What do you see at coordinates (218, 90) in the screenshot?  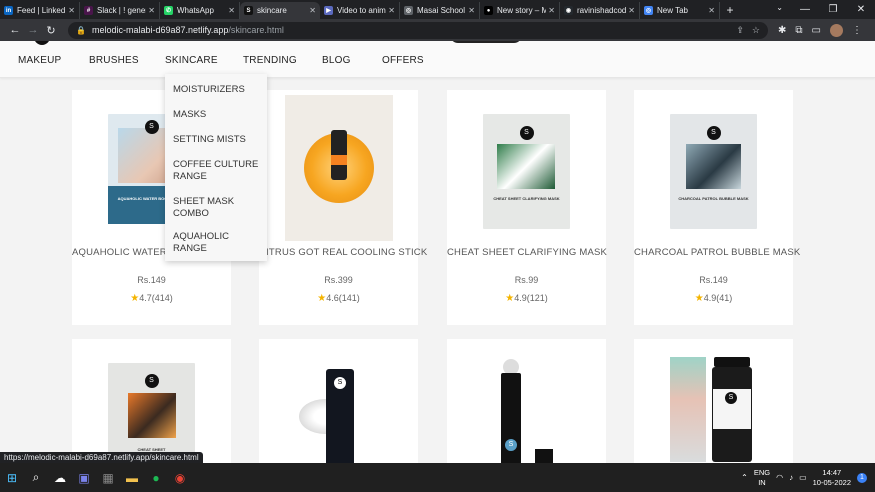 I see `dropdown-item-moisturizers: MOISTURIZERS` at bounding box center [218, 90].